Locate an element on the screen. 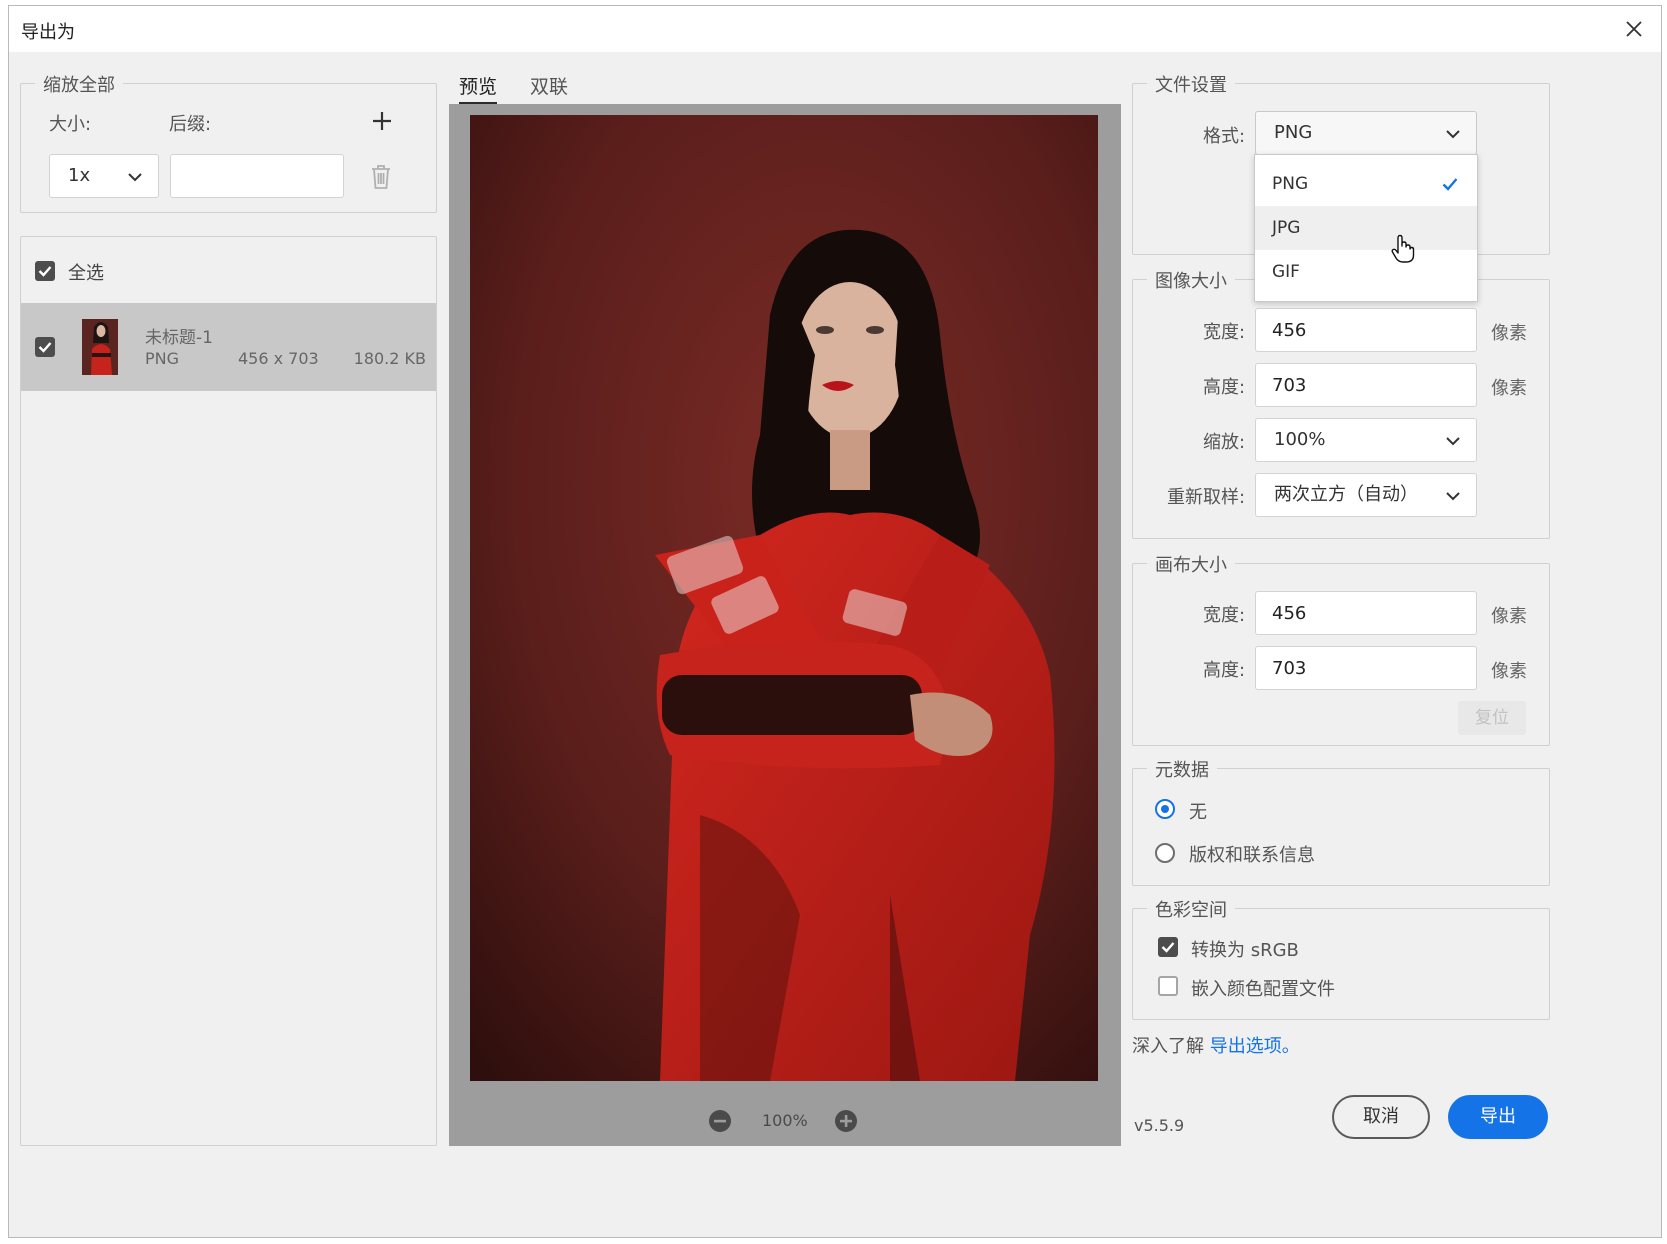 This screenshot has width=1667, height=1244. color-space-legend: 色彩空间 is located at coordinates (1191, 909).